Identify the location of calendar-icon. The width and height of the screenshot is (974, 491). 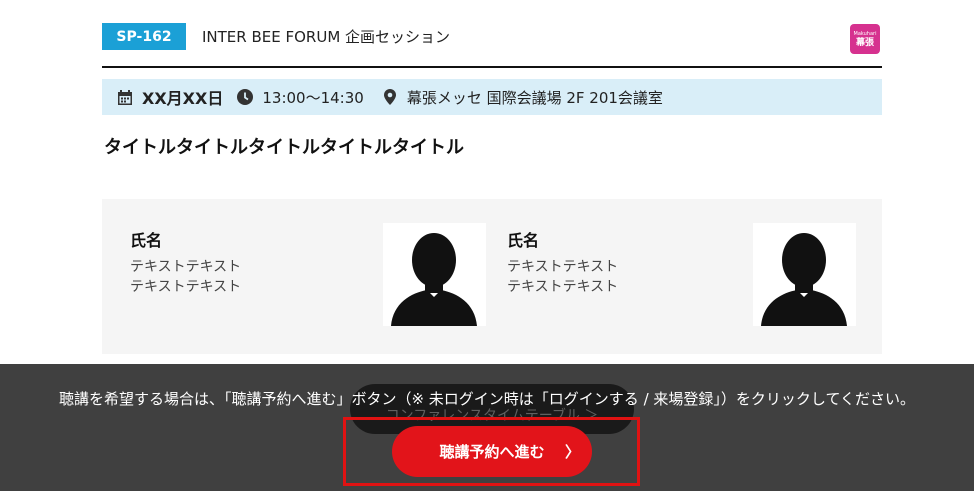
(125, 97).